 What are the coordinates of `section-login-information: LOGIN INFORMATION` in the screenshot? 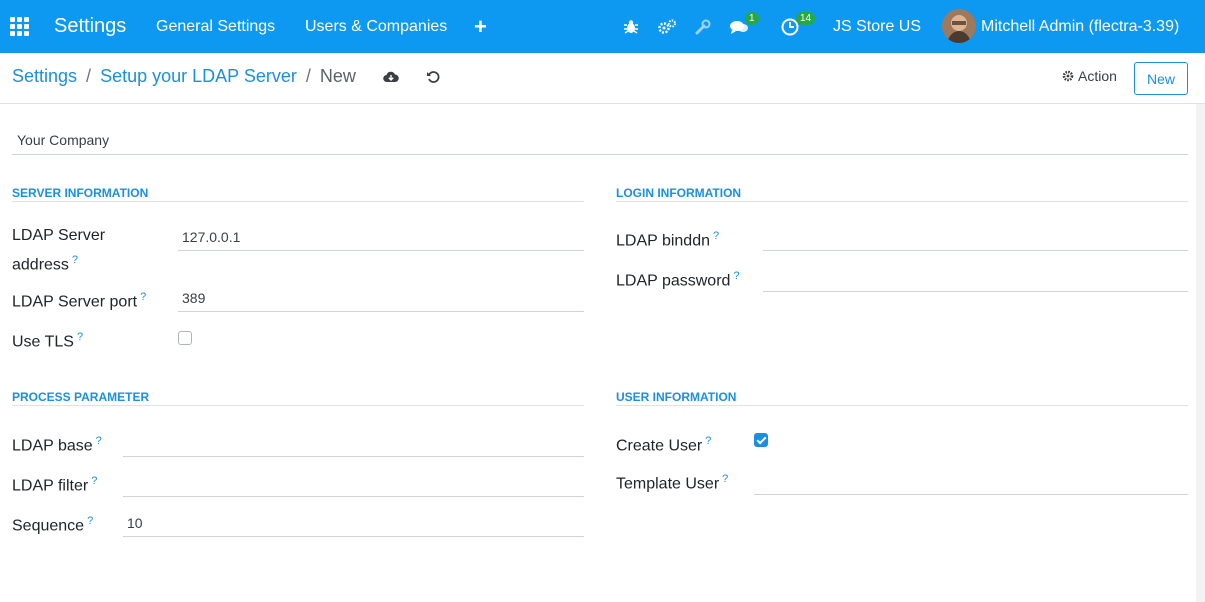 It's located at (902, 193).